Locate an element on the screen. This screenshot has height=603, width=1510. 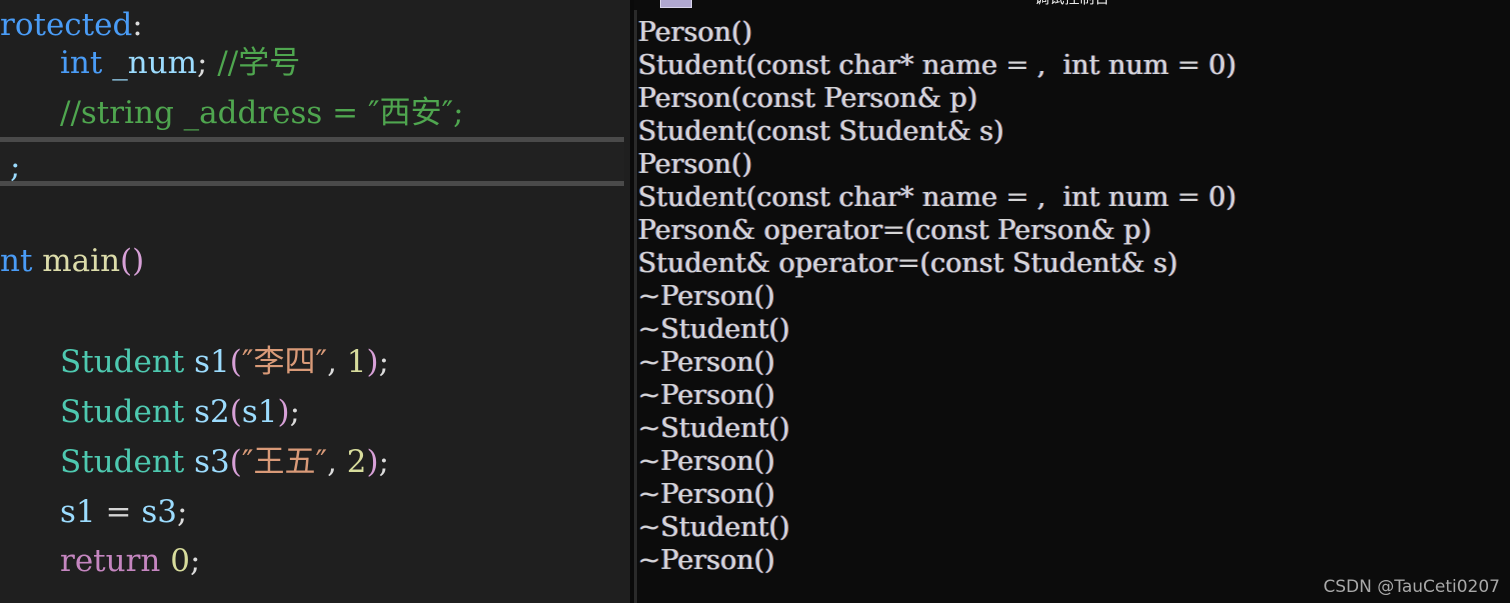
code-line-content: //string _address = ″西安″; is located at coordinates (232, 113).